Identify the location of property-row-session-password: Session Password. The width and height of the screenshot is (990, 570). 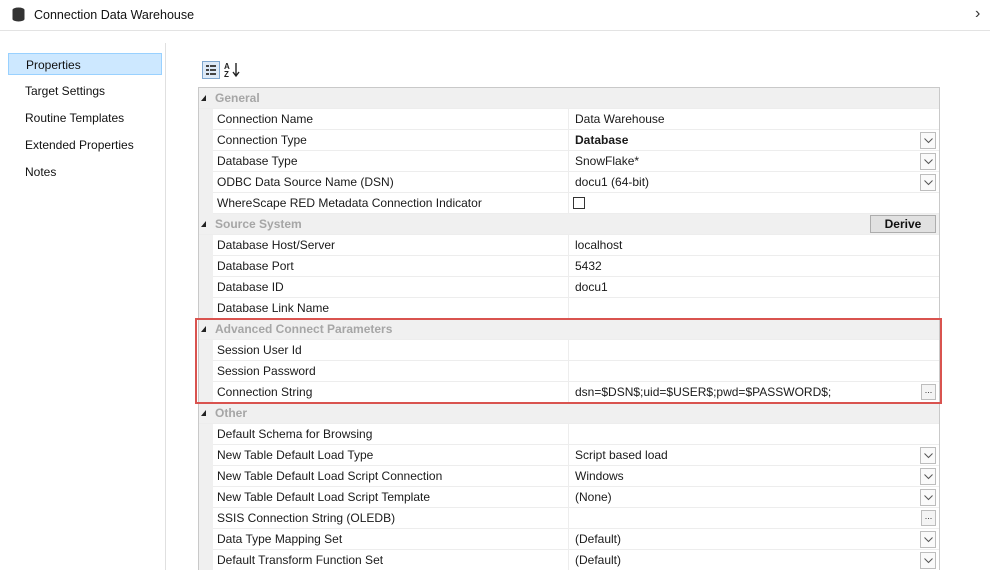
(569, 371).